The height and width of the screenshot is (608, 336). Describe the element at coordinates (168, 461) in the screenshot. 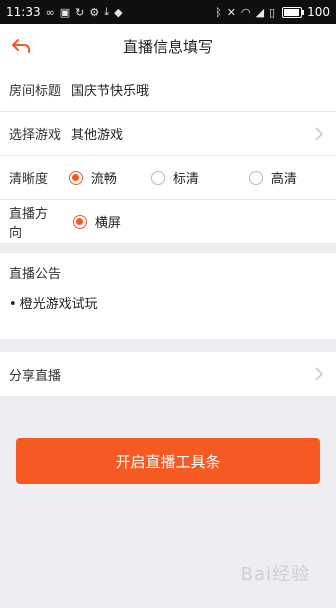

I see `start-live-toolbar-button: 开启直播工具条` at that location.